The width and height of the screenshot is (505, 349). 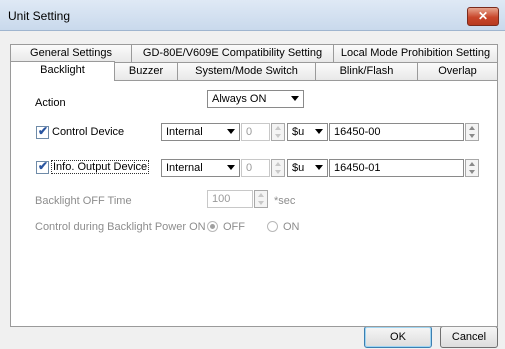 What do you see at coordinates (212, 226) in the screenshot?
I see `power-on-off-radio` at bounding box center [212, 226].